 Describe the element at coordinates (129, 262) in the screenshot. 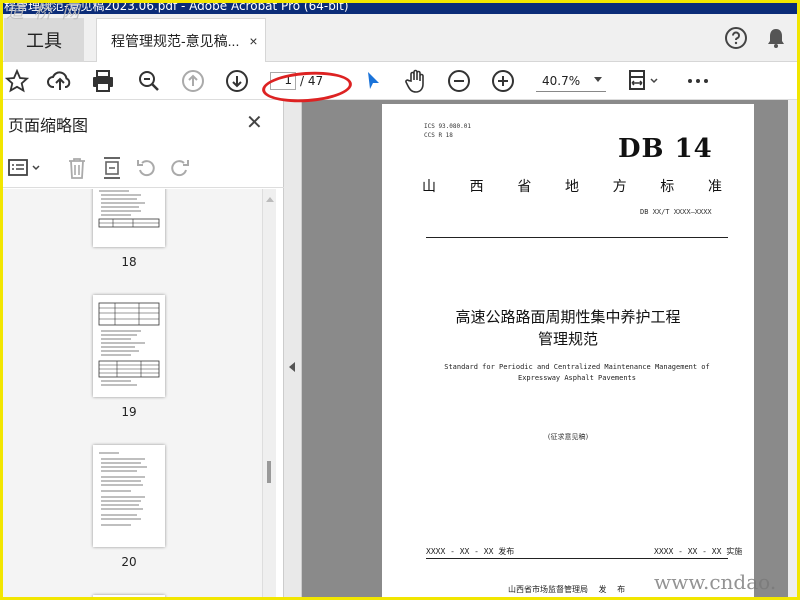

I see `thumbnail-label-18: 18` at that location.